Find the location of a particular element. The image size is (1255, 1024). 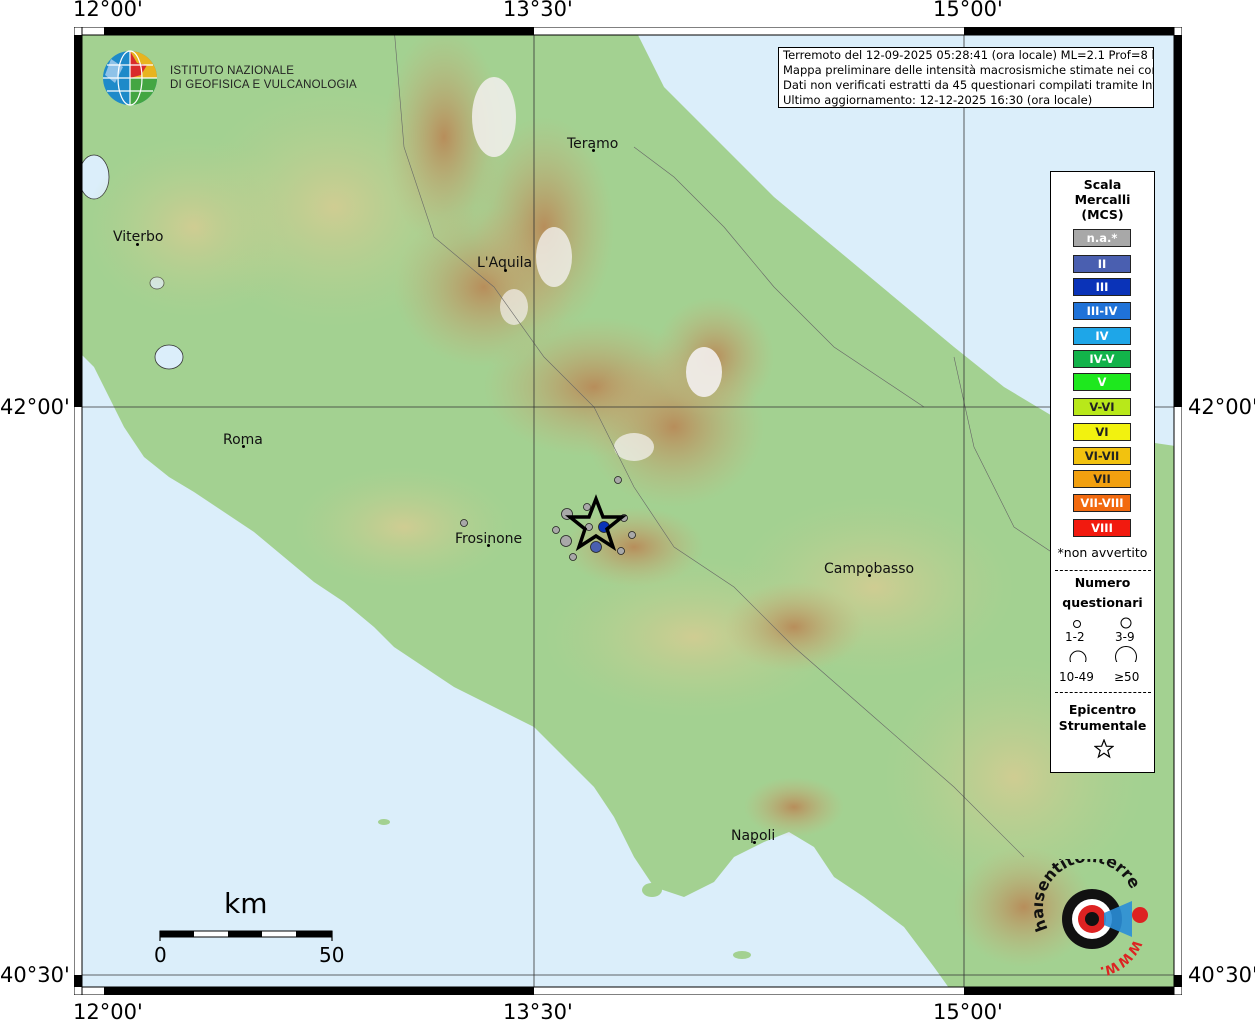

legend-swatch-iii-iv: III-IV is located at coordinates (1102, 311).